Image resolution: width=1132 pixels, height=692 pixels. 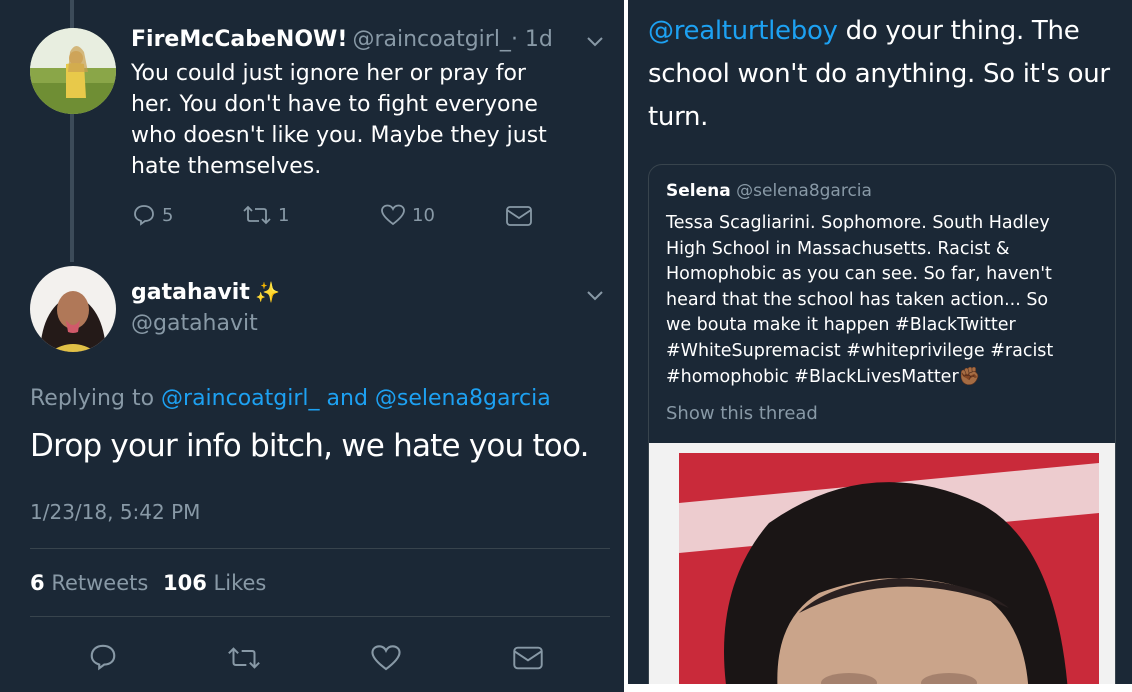 I want to click on show-thread-link: Show this thread, so click(x=742, y=413).